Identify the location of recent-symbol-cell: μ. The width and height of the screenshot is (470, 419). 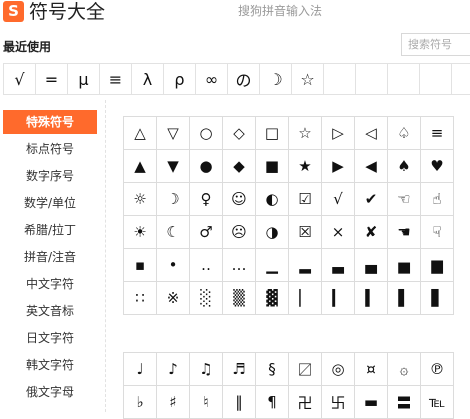
(84, 79).